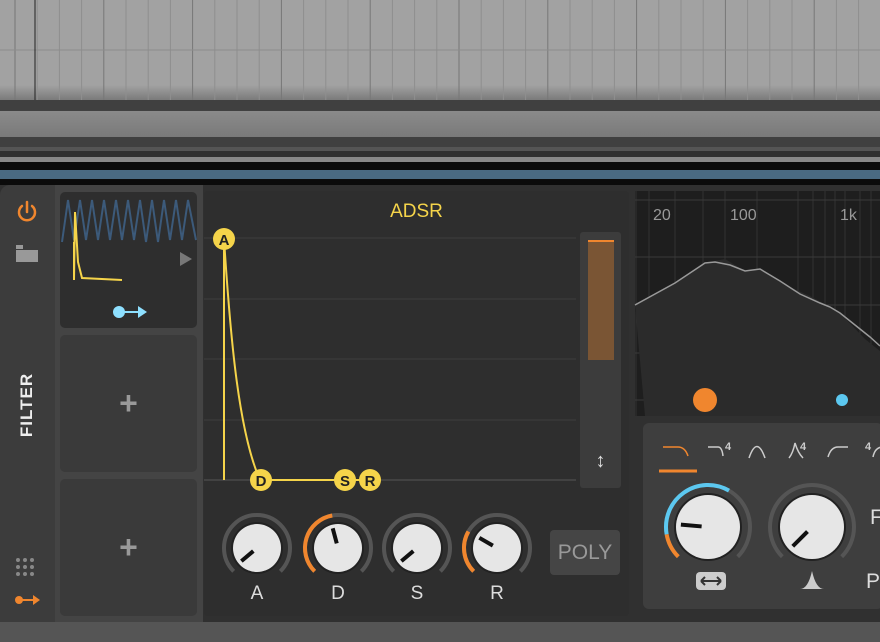 This screenshot has height=642, width=880. Describe the element at coordinates (662, 215) in the screenshot. I see `freq-label: 20` at that location.